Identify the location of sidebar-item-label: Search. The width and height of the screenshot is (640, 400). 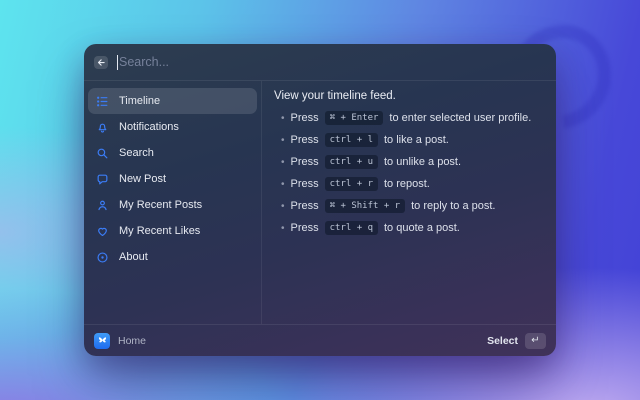
(136, 153).